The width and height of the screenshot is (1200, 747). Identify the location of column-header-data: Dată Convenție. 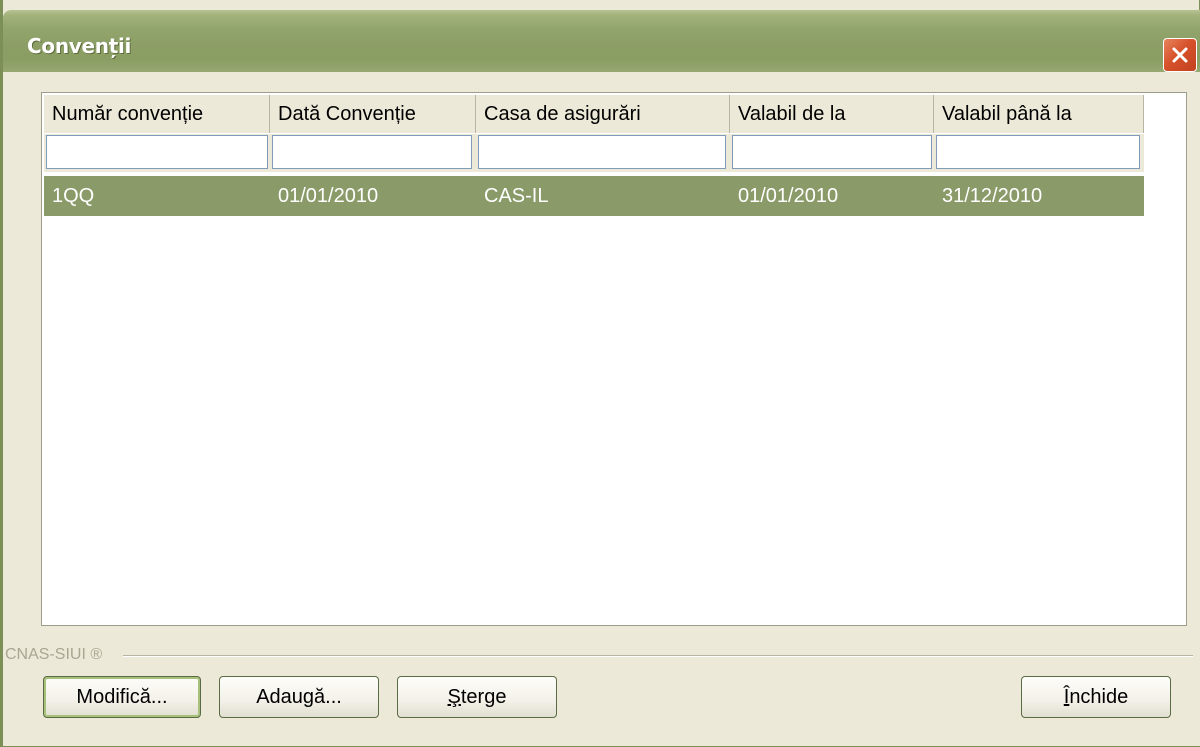
(373, 114).